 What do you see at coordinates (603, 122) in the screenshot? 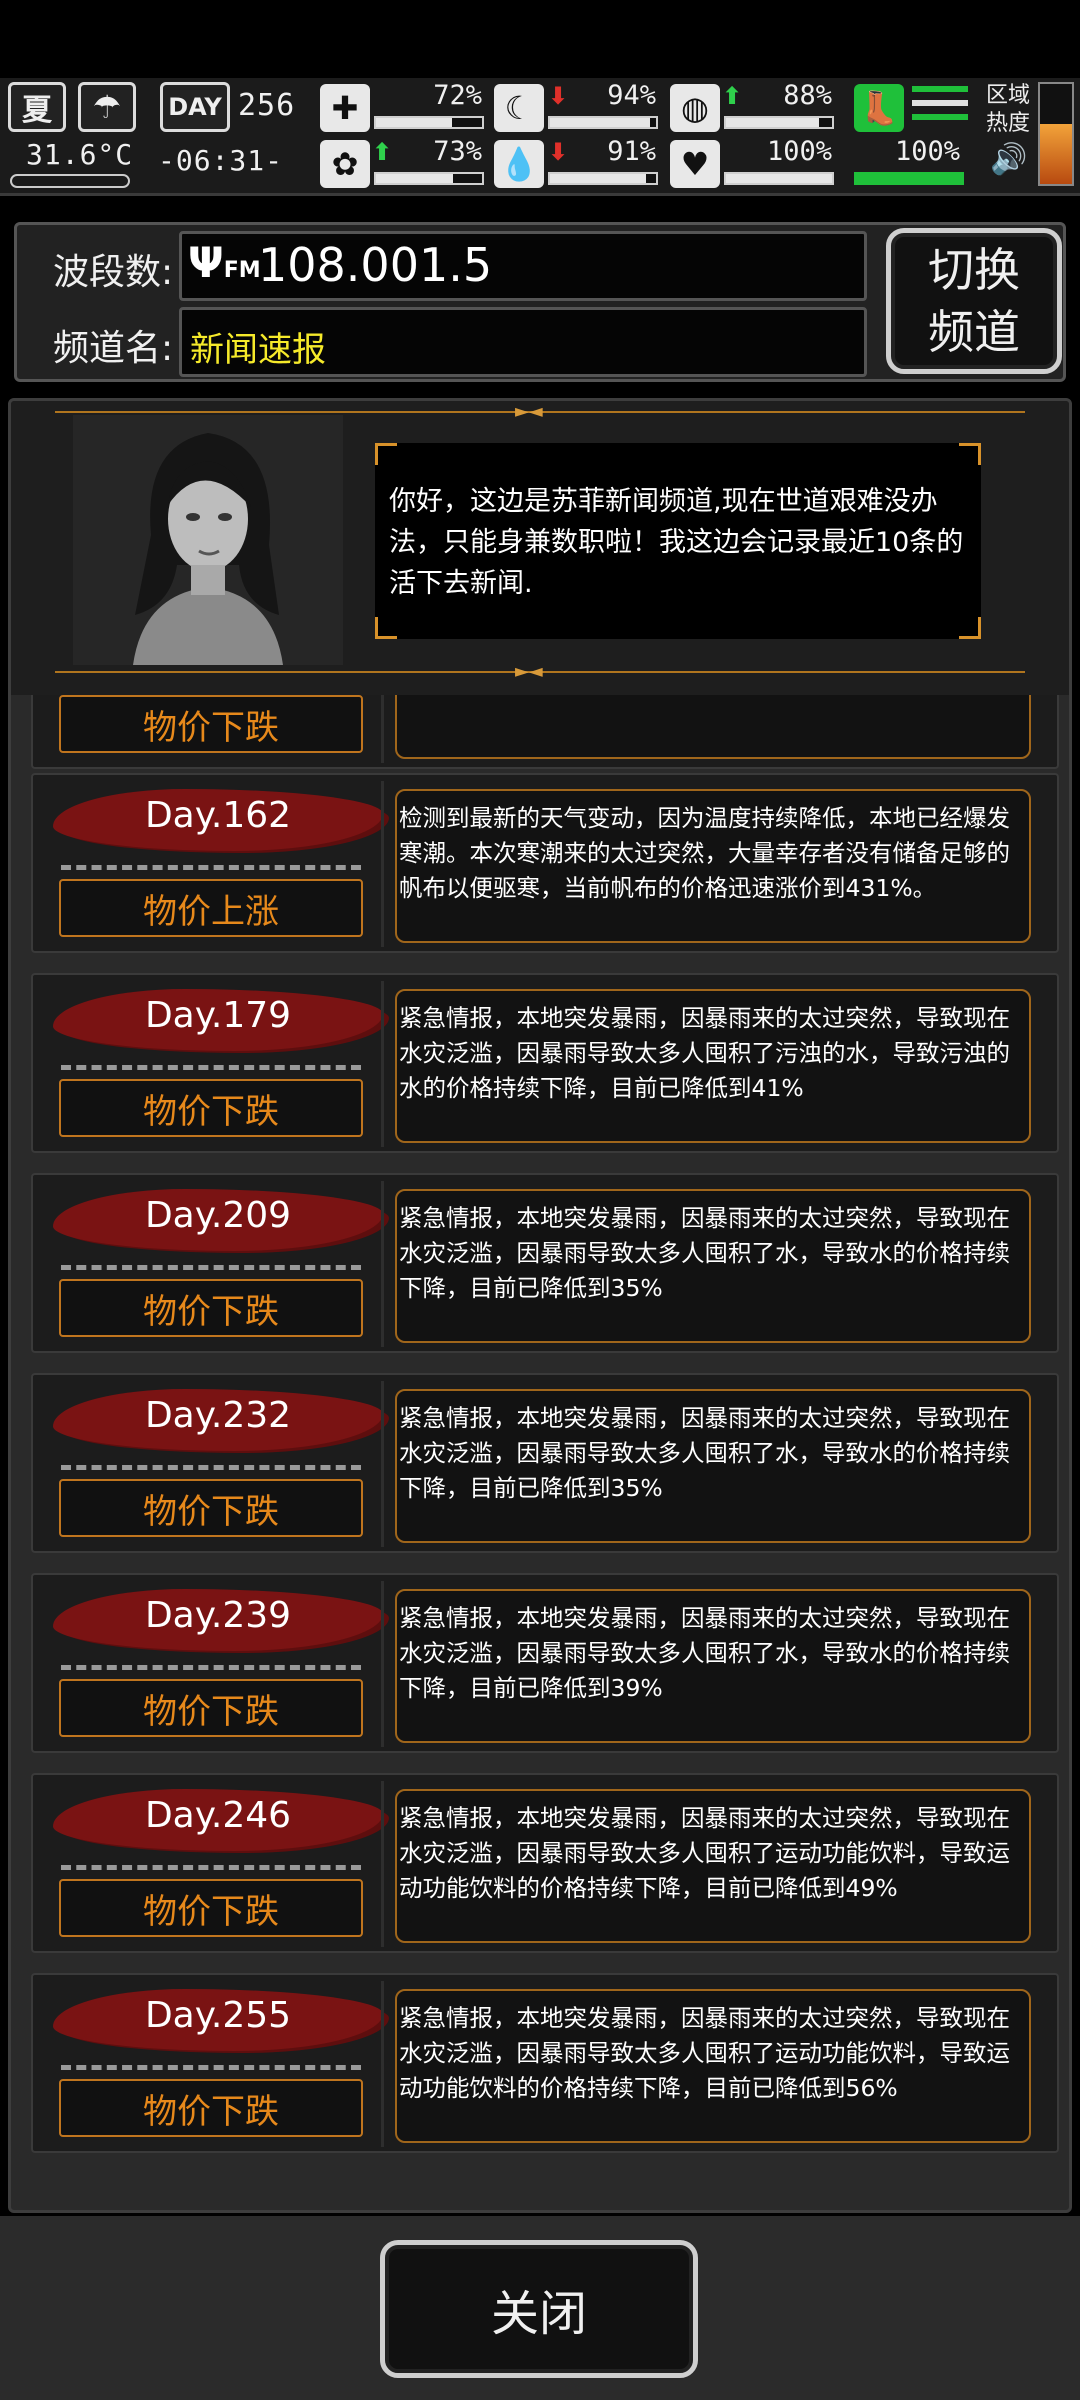
I see `hunger-bar` at bounding box center [603, 122].